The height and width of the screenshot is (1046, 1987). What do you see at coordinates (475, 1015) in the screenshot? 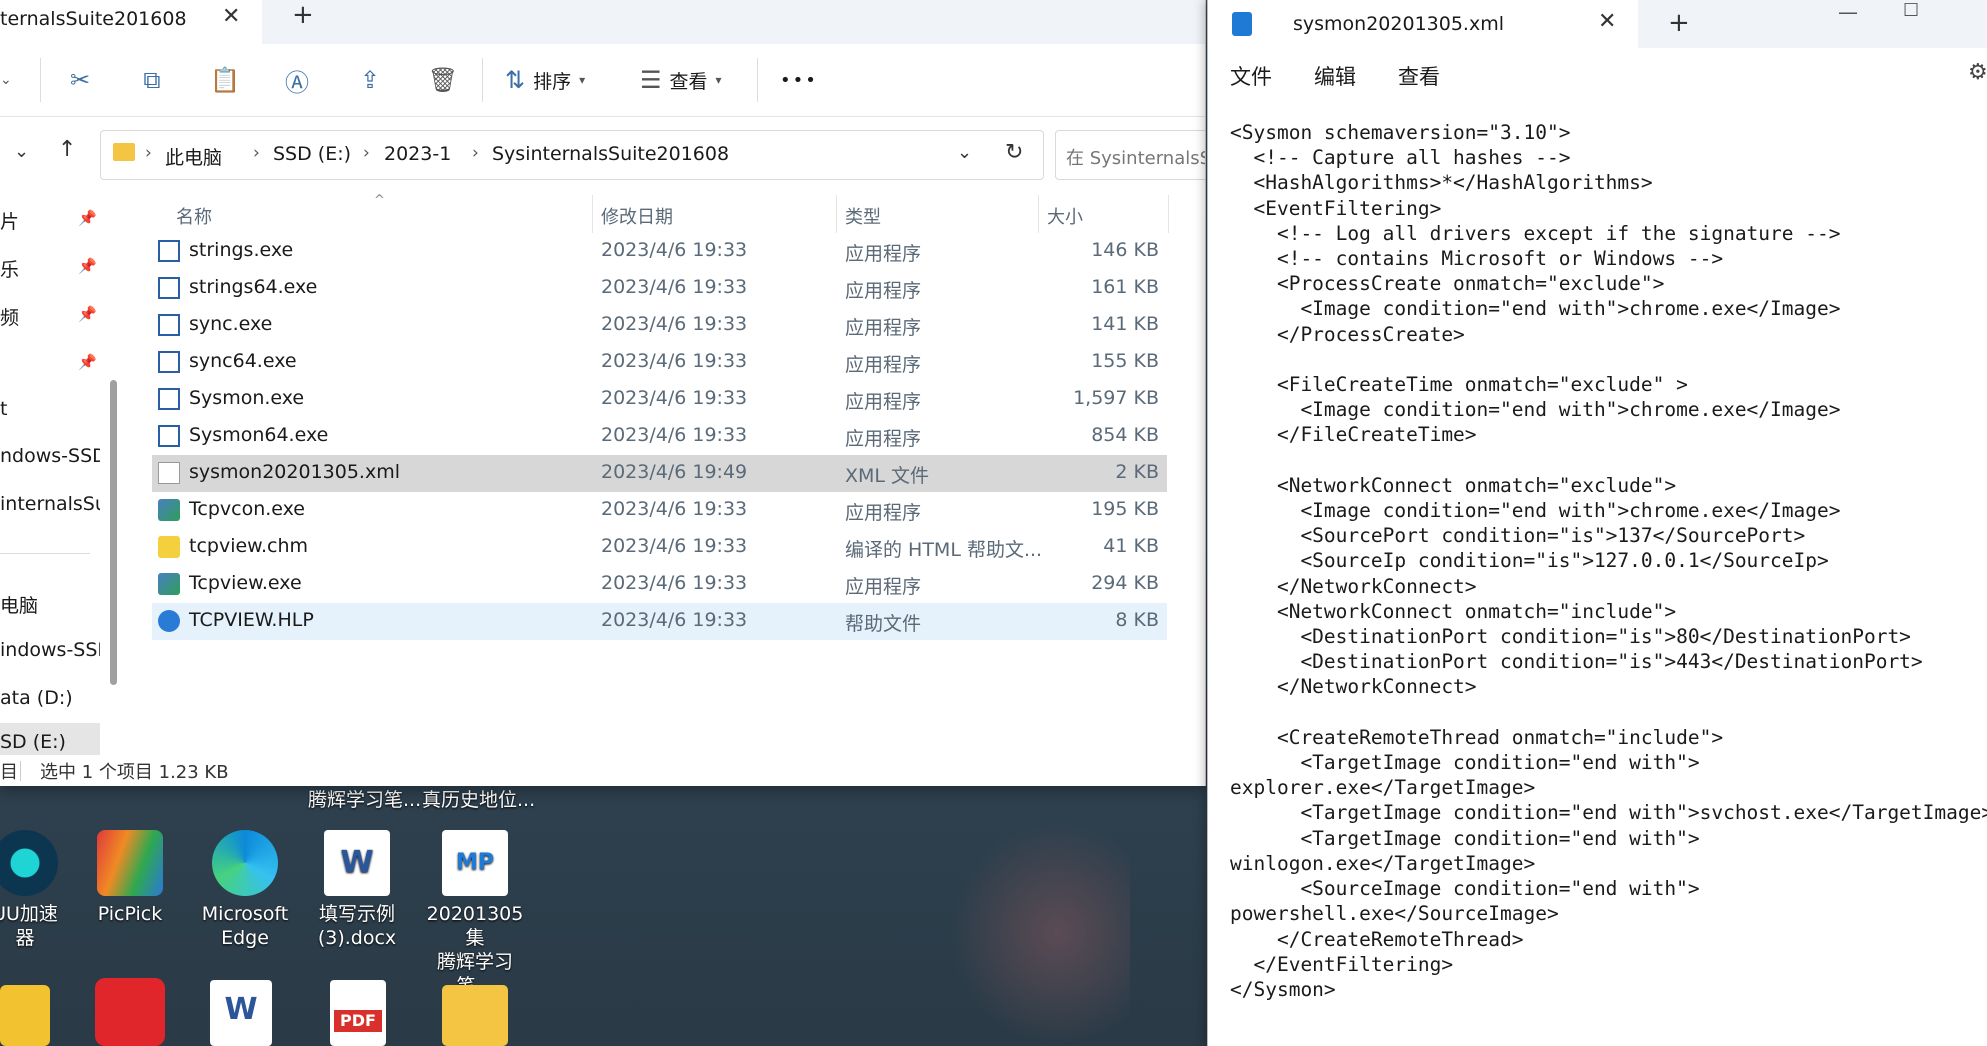
I see `folder-icon` at bounding box center [475, 1015].